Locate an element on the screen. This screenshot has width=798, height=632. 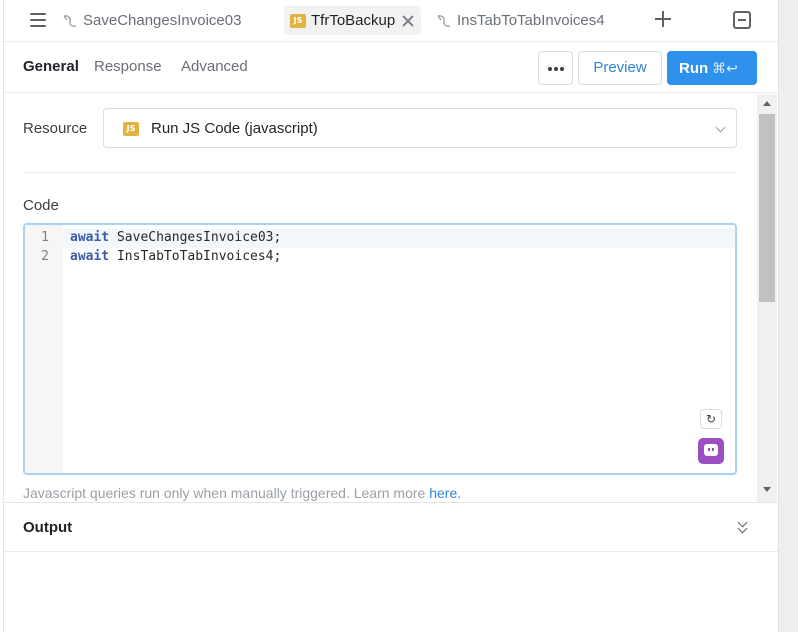
chevrons-down-icon is located at coordinates (743, 526).